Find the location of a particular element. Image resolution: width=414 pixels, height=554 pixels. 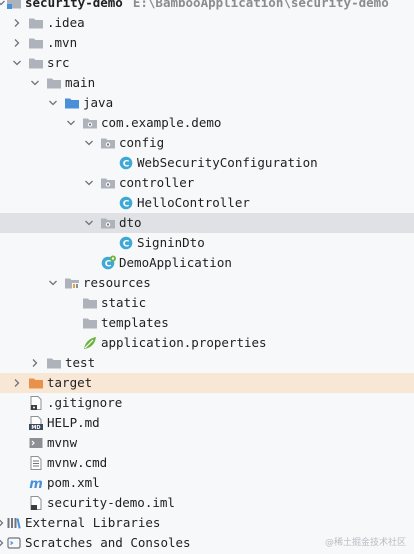

libraries-icon is located at coordinates (14, 523).